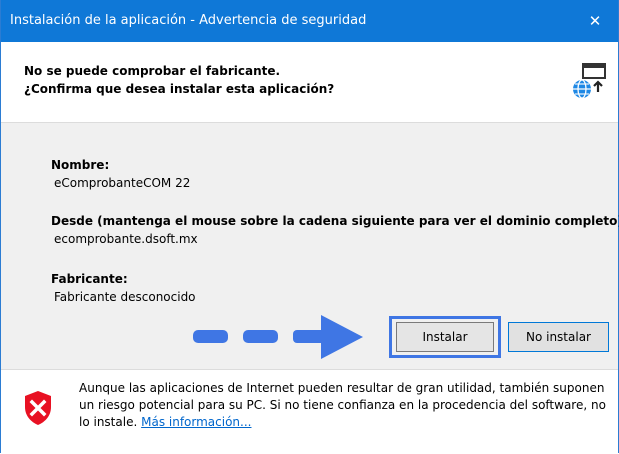 This screenshot has height=454, width=619. I want to click on header-line-1: No se puede comprobar el fabricante., so click(152, 71).